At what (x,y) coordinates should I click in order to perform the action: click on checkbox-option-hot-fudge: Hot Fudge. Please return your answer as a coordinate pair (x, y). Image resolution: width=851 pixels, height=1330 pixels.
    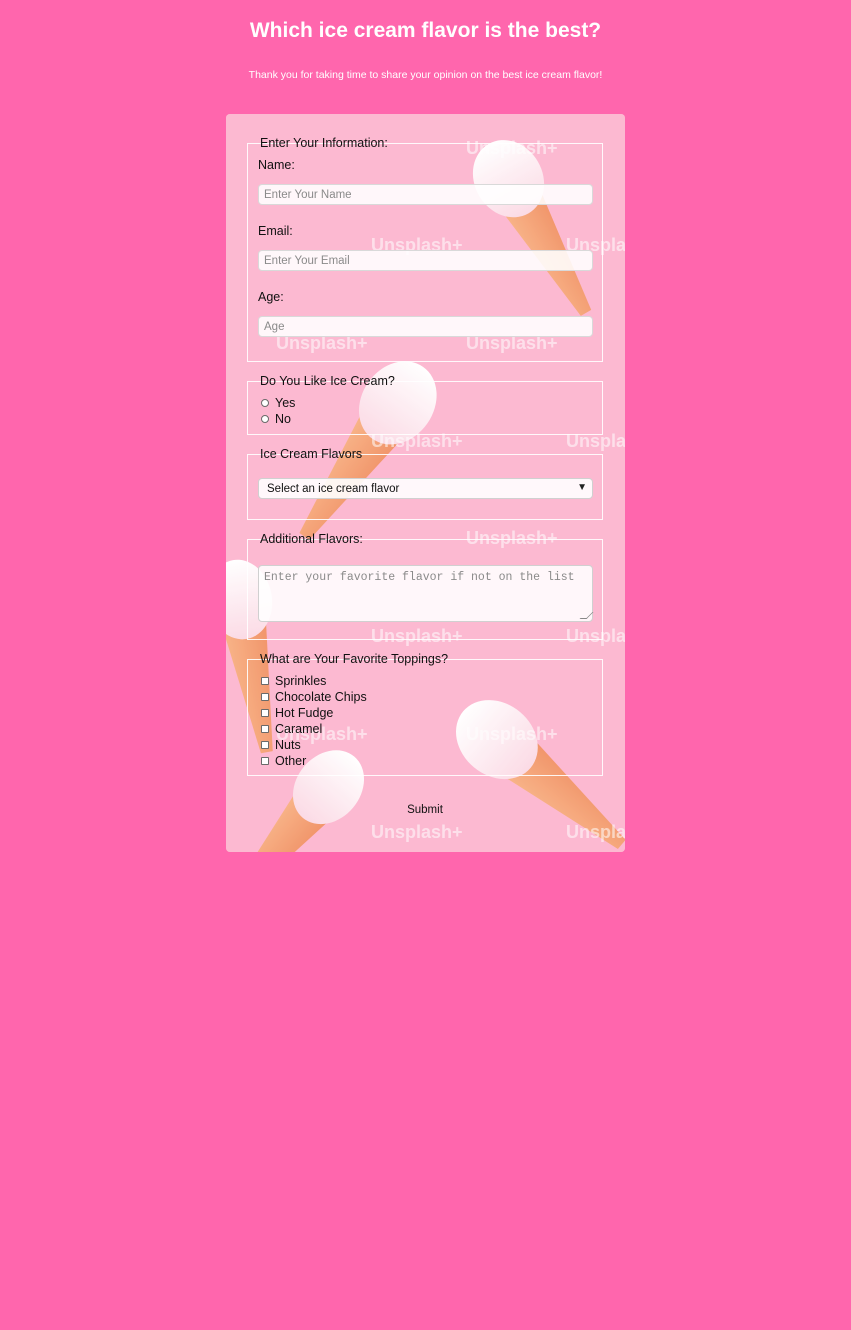
    Looking at the image, I should click on (297, 712).